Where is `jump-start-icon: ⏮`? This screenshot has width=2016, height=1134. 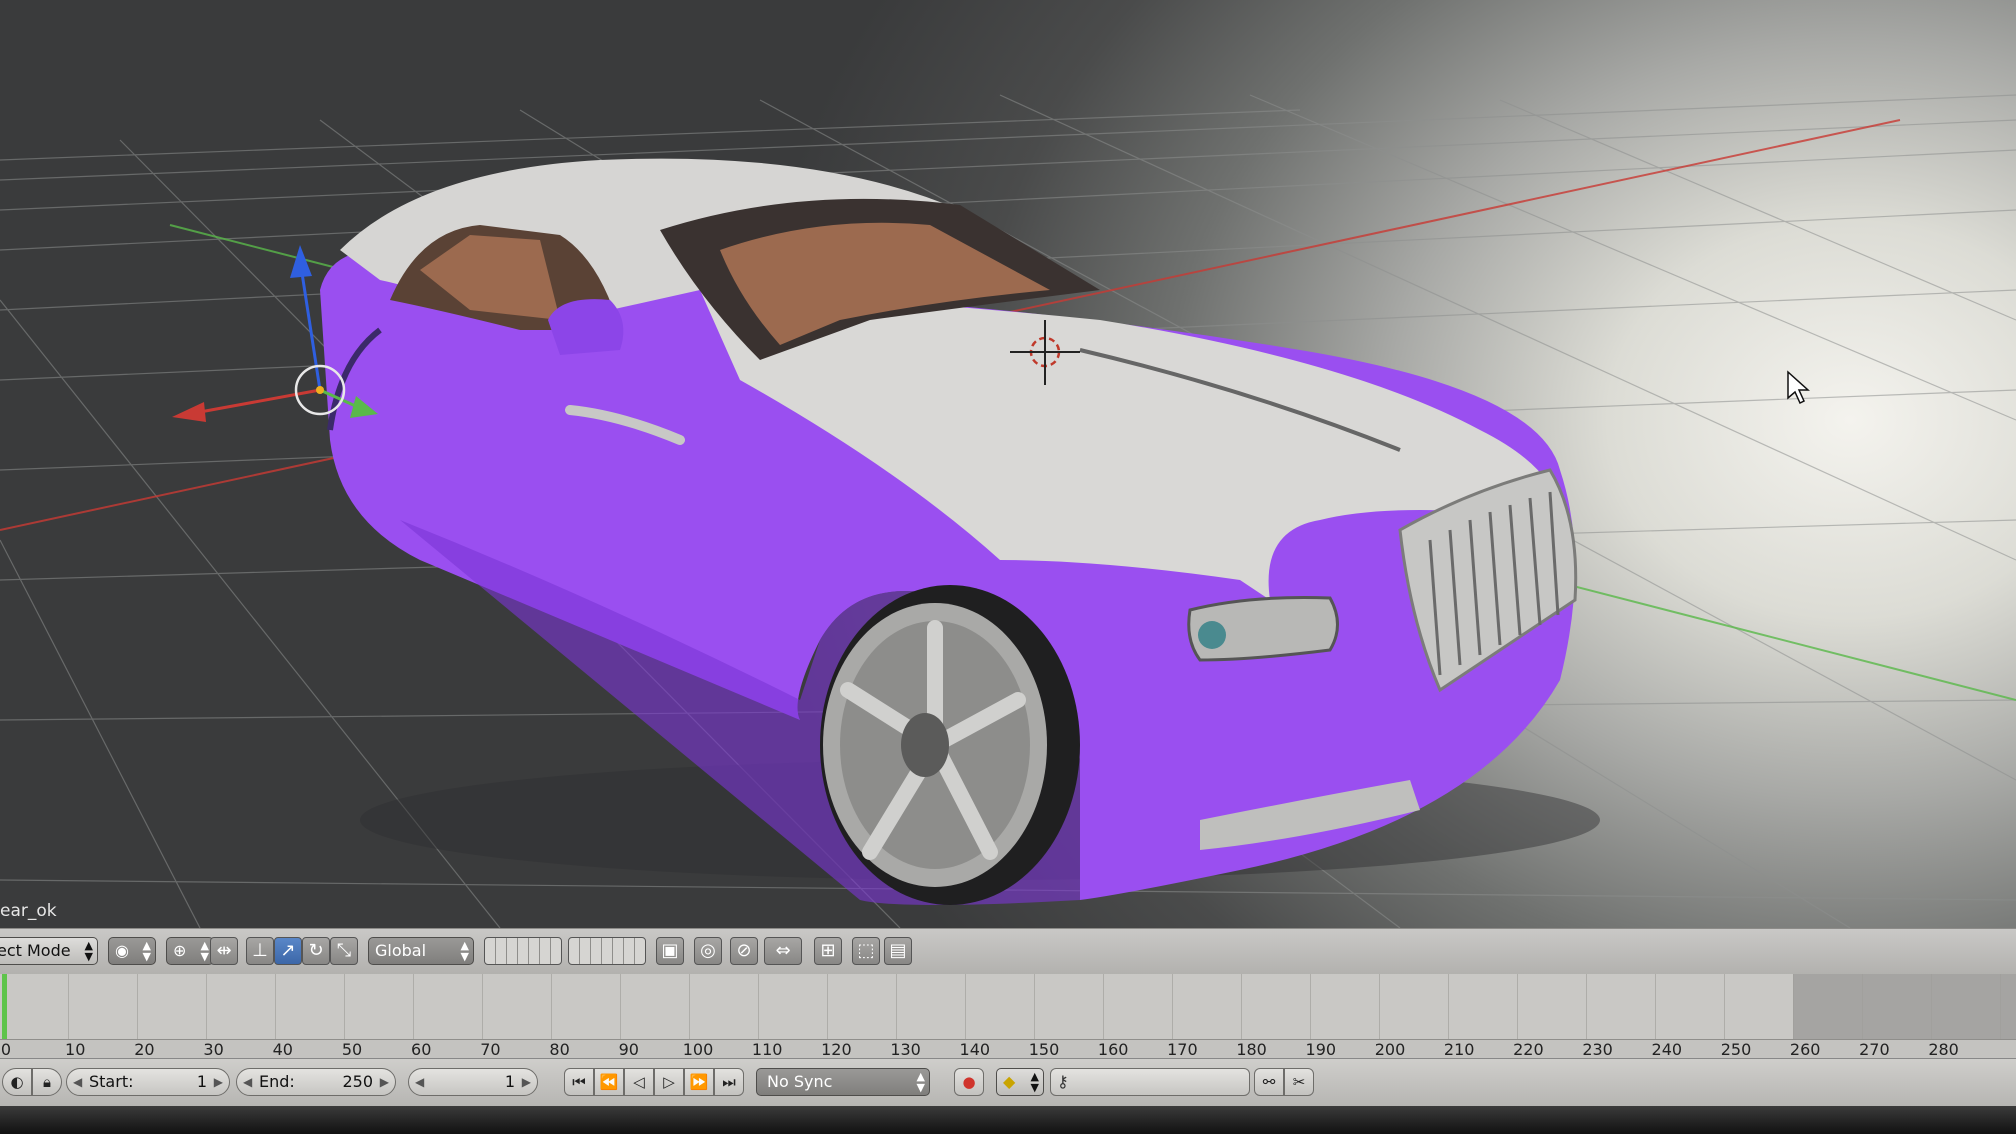 jump-start-icon: ⏮ is located at coordinates (579, 1082).